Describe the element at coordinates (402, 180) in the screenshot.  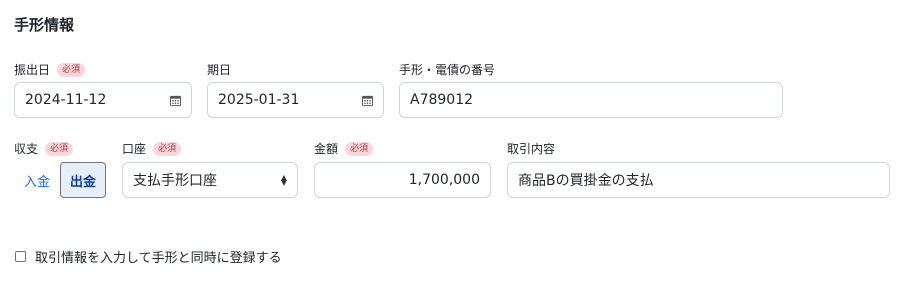
I see `amount-input: 1,700,000` at that location.